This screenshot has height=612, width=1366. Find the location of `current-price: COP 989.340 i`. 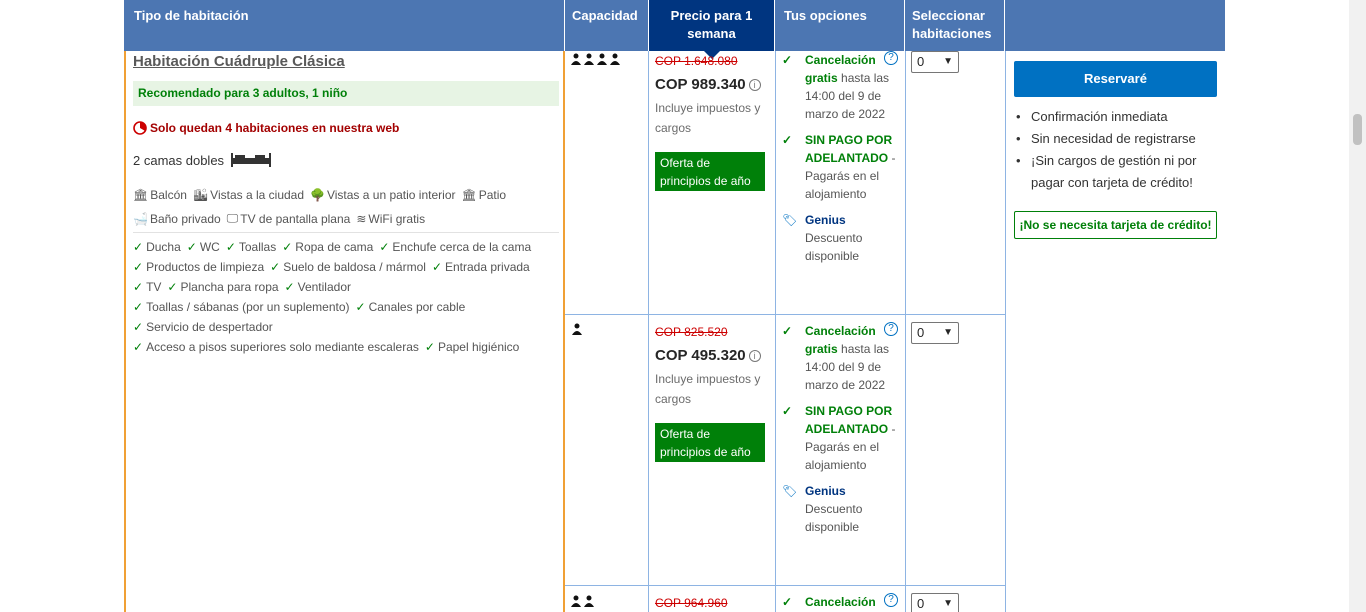

current-price: COP 989.340 i is located at coordinates (708, 84).